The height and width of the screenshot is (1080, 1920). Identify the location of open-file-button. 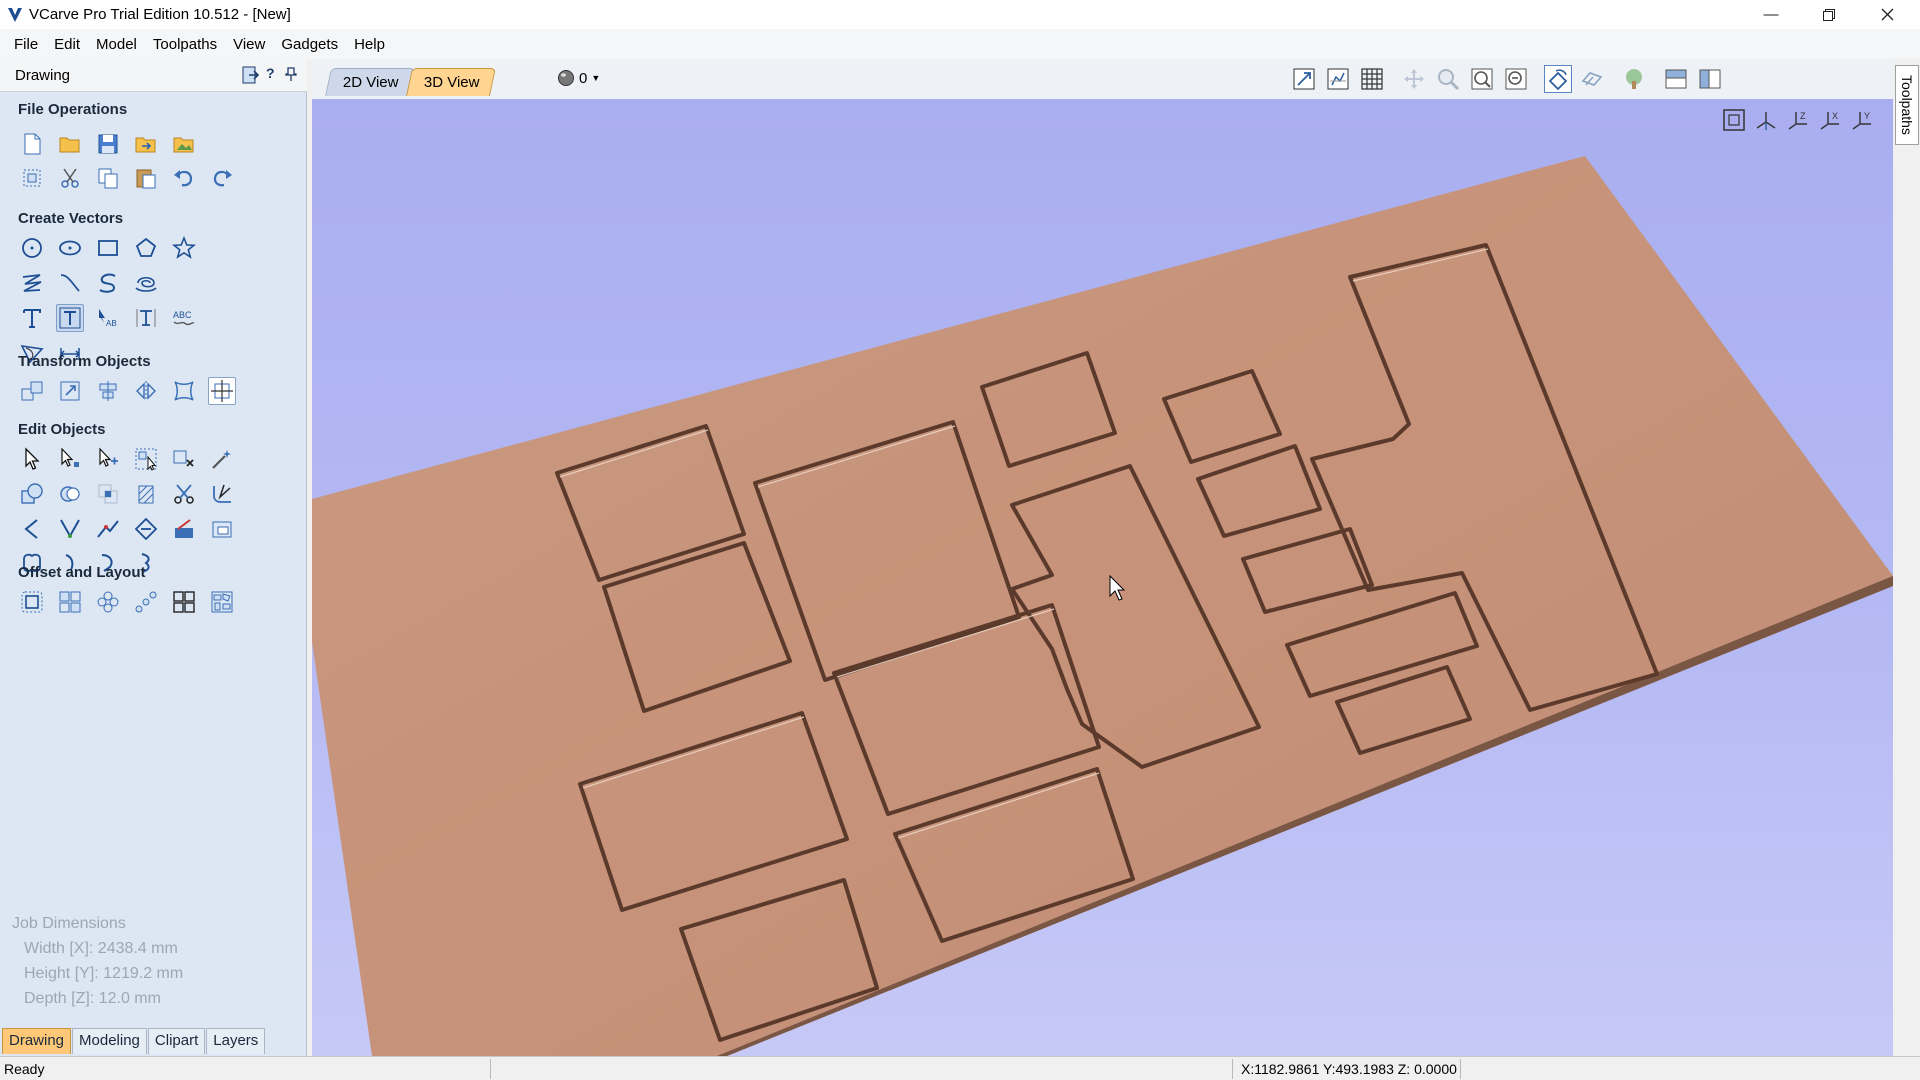
(70, 144).